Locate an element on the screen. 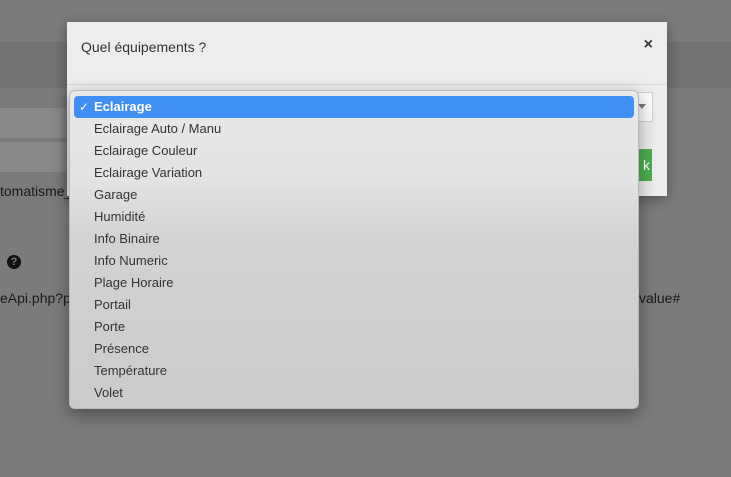  dropdown-option-volet: Volet is located at coordinates (354, 393).